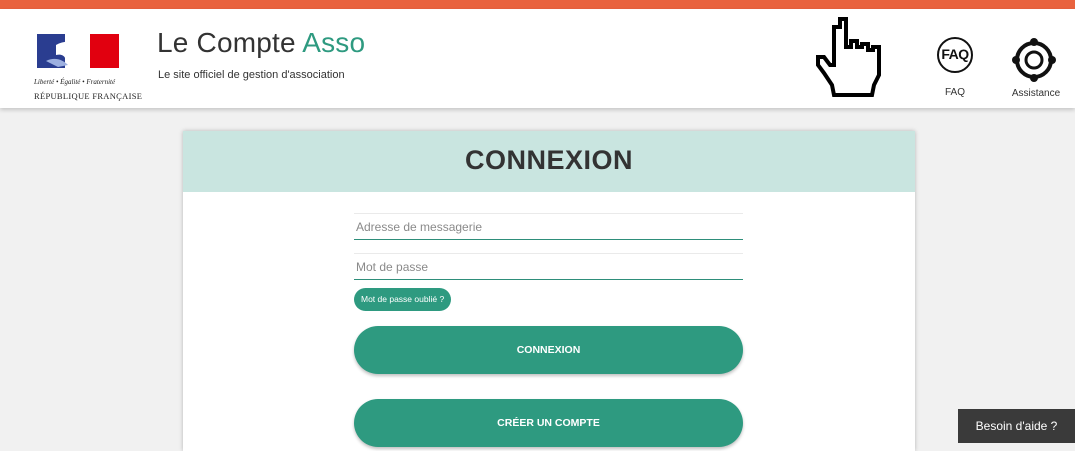 This screenshot has width=1075, height=451. Describe the element at coordinates (848, 57) in the screenshot. I see `hand-pointer-cursor-icon` at that location.